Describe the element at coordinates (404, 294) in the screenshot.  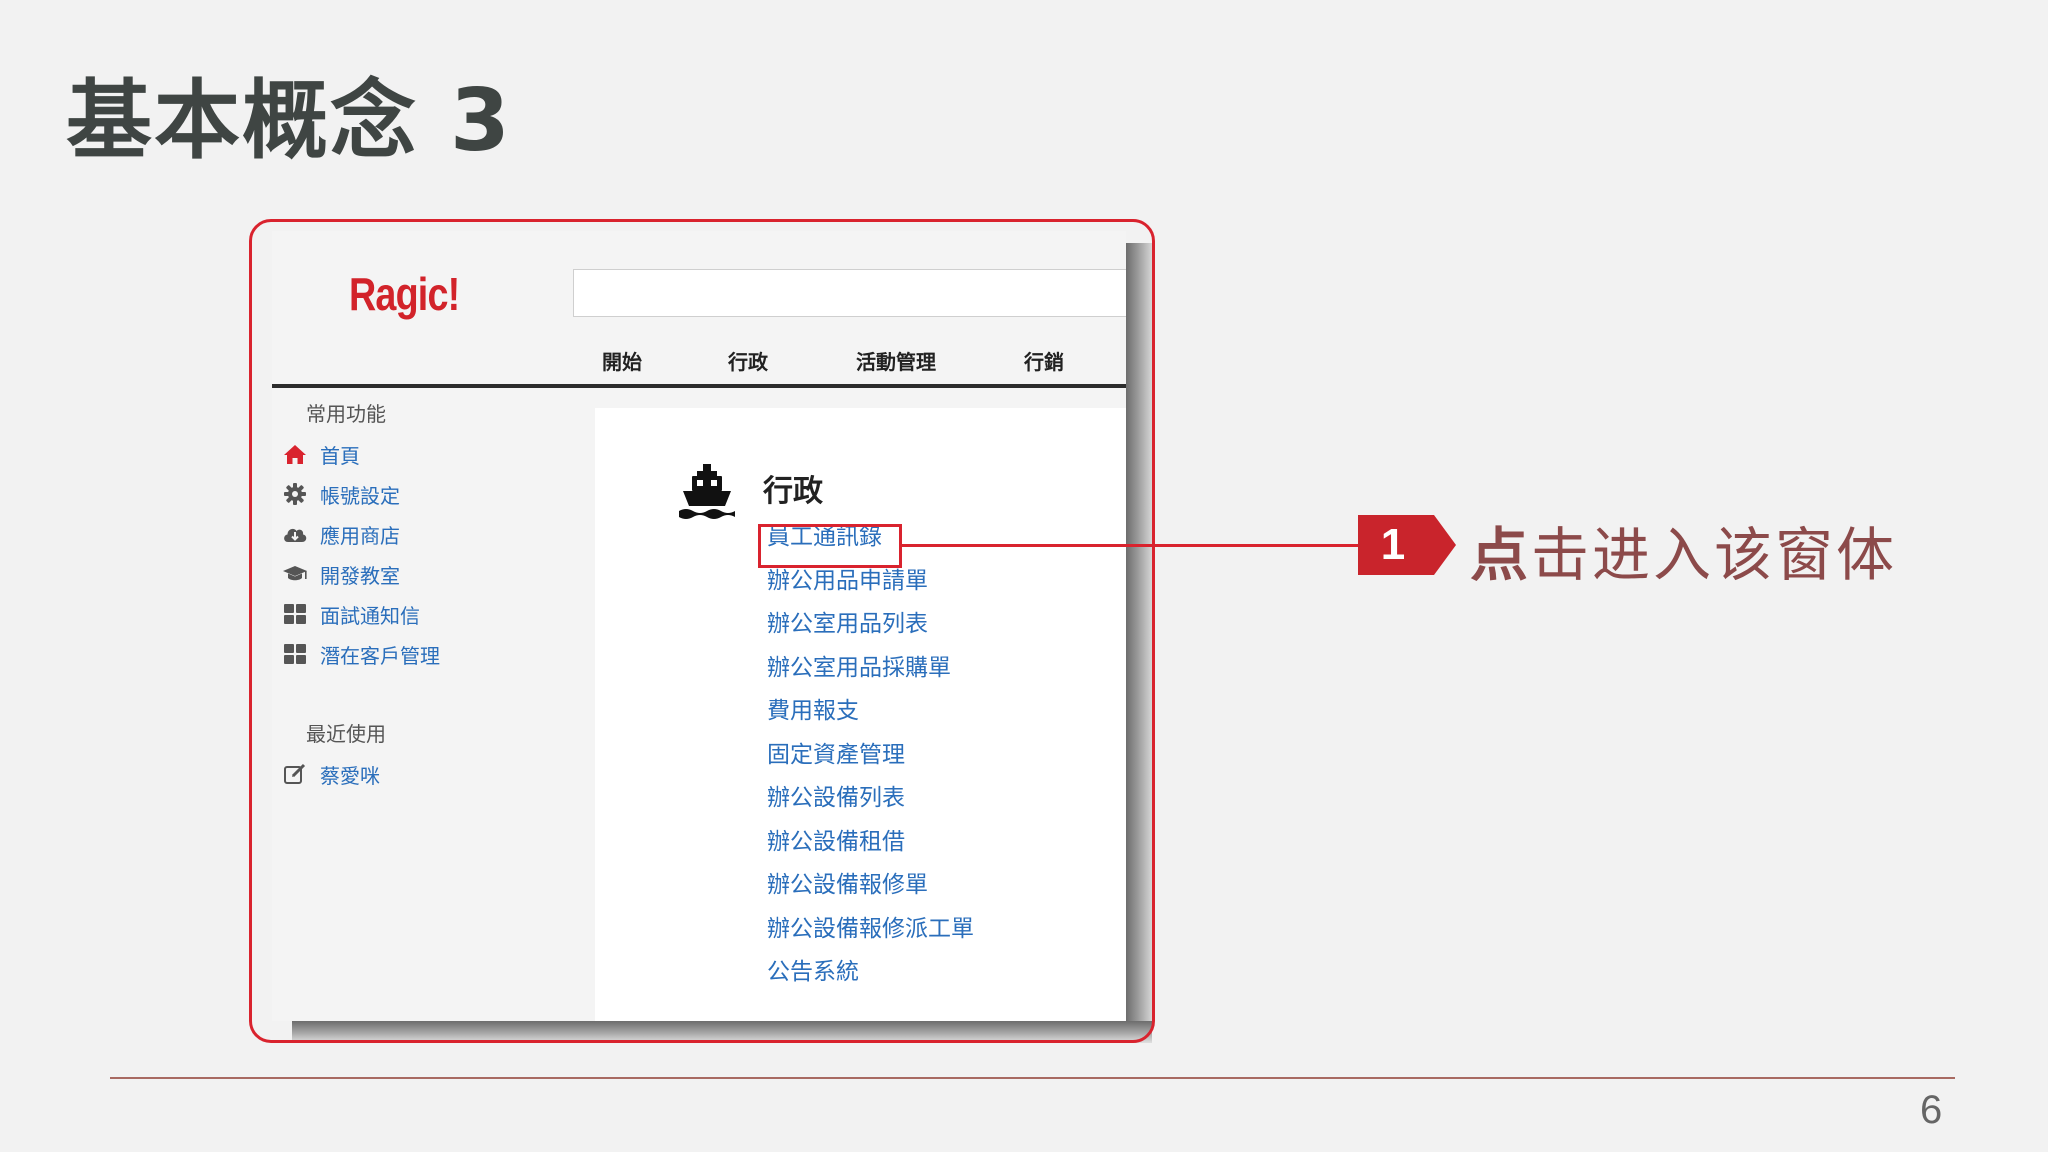
I see `ragic-logo: Ragic!` at that location.